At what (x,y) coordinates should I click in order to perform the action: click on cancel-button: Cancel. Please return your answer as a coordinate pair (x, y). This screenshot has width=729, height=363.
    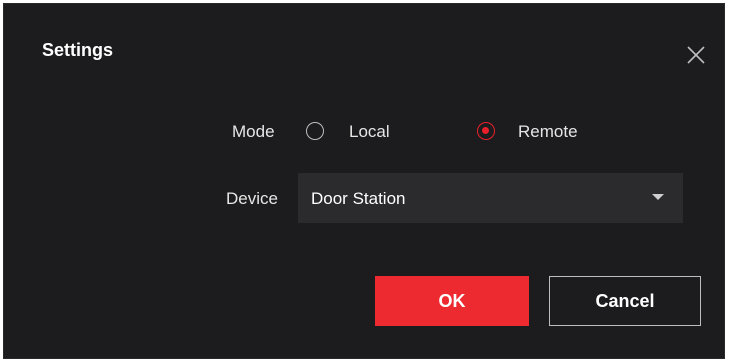
    Looking at the image, I should click on (625, 301).